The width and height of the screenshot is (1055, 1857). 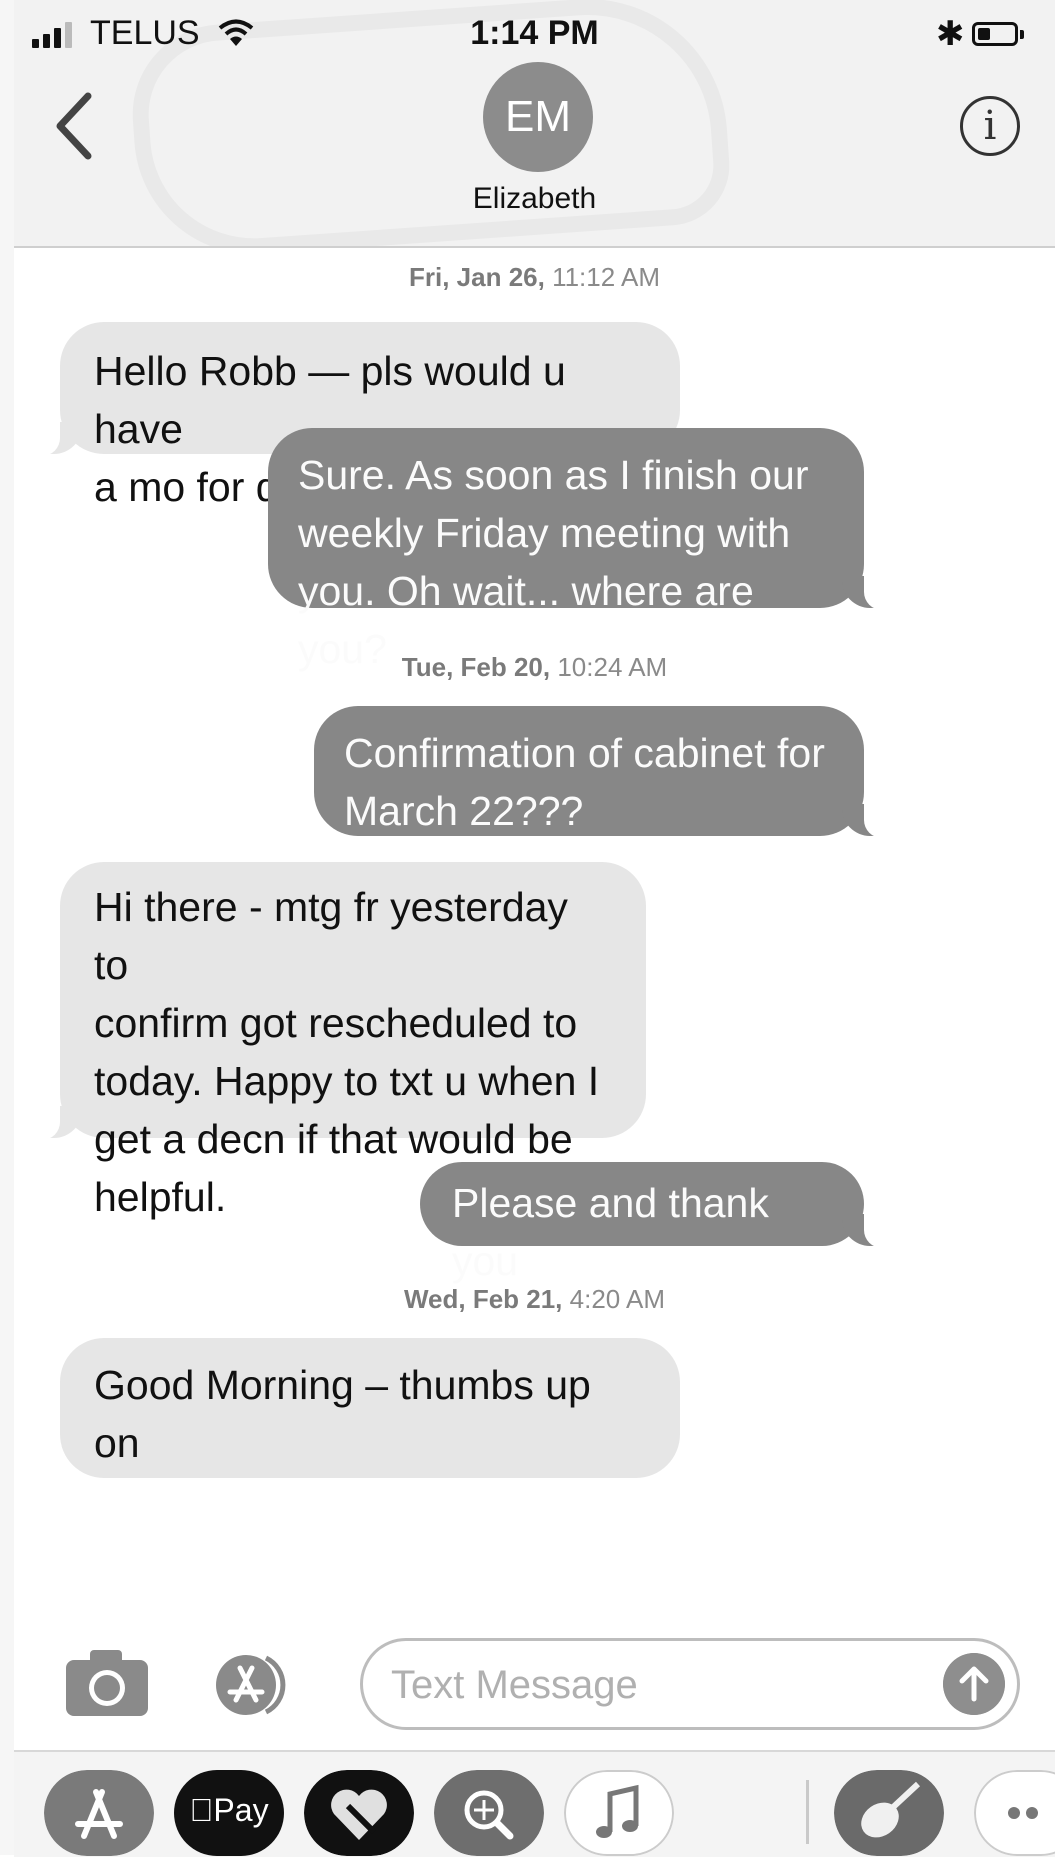 I want to click on imessage-app-drawer: Pay, so click(x=534, y=1803).